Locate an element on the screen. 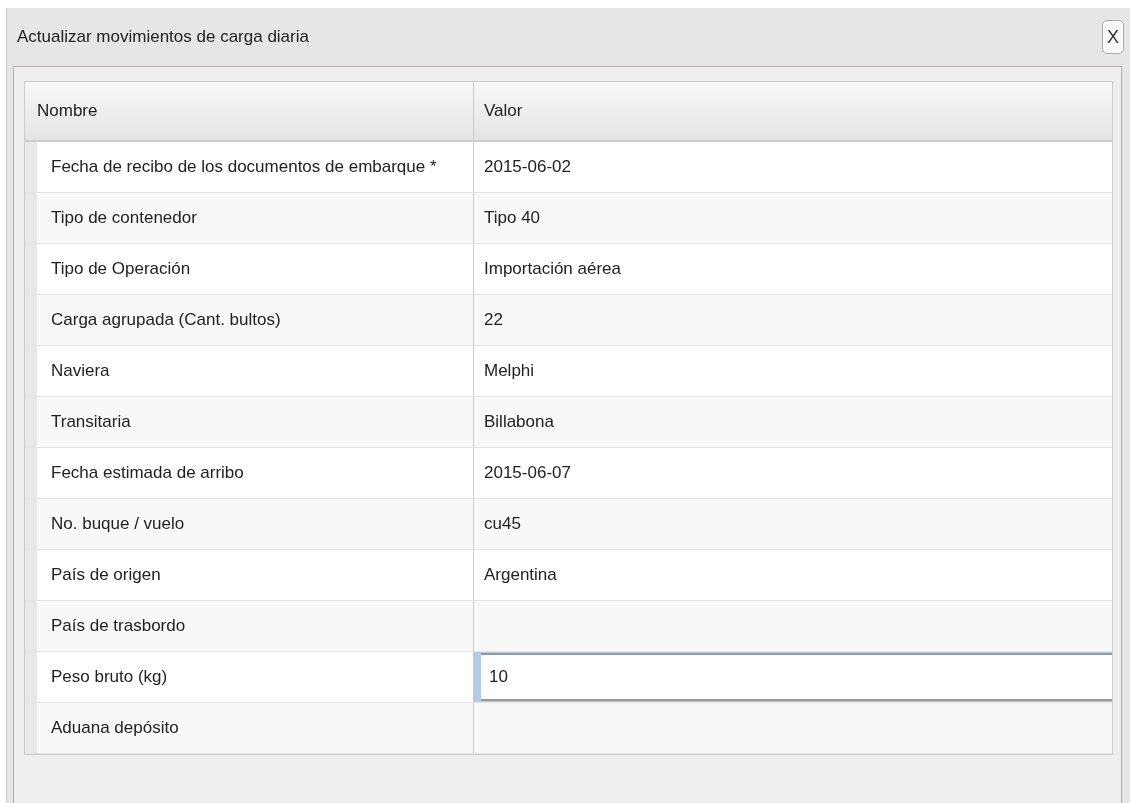 This screenshot has height=803, width=1130. property-name: Transitaria is located at coordinates (249, 422).